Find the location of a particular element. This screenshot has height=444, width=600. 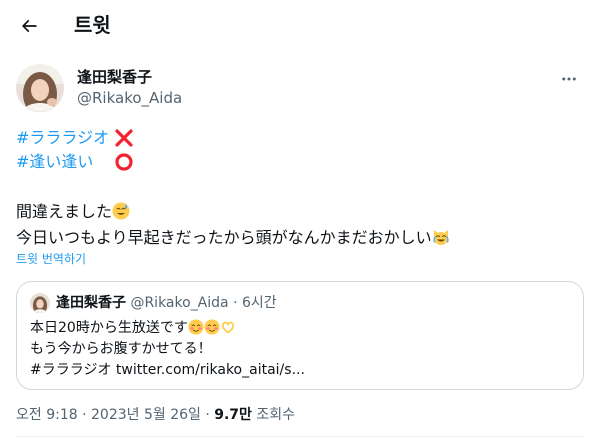

tweet-hashtag-line-2: #逢い逢い is located at coordinates (54, 162).